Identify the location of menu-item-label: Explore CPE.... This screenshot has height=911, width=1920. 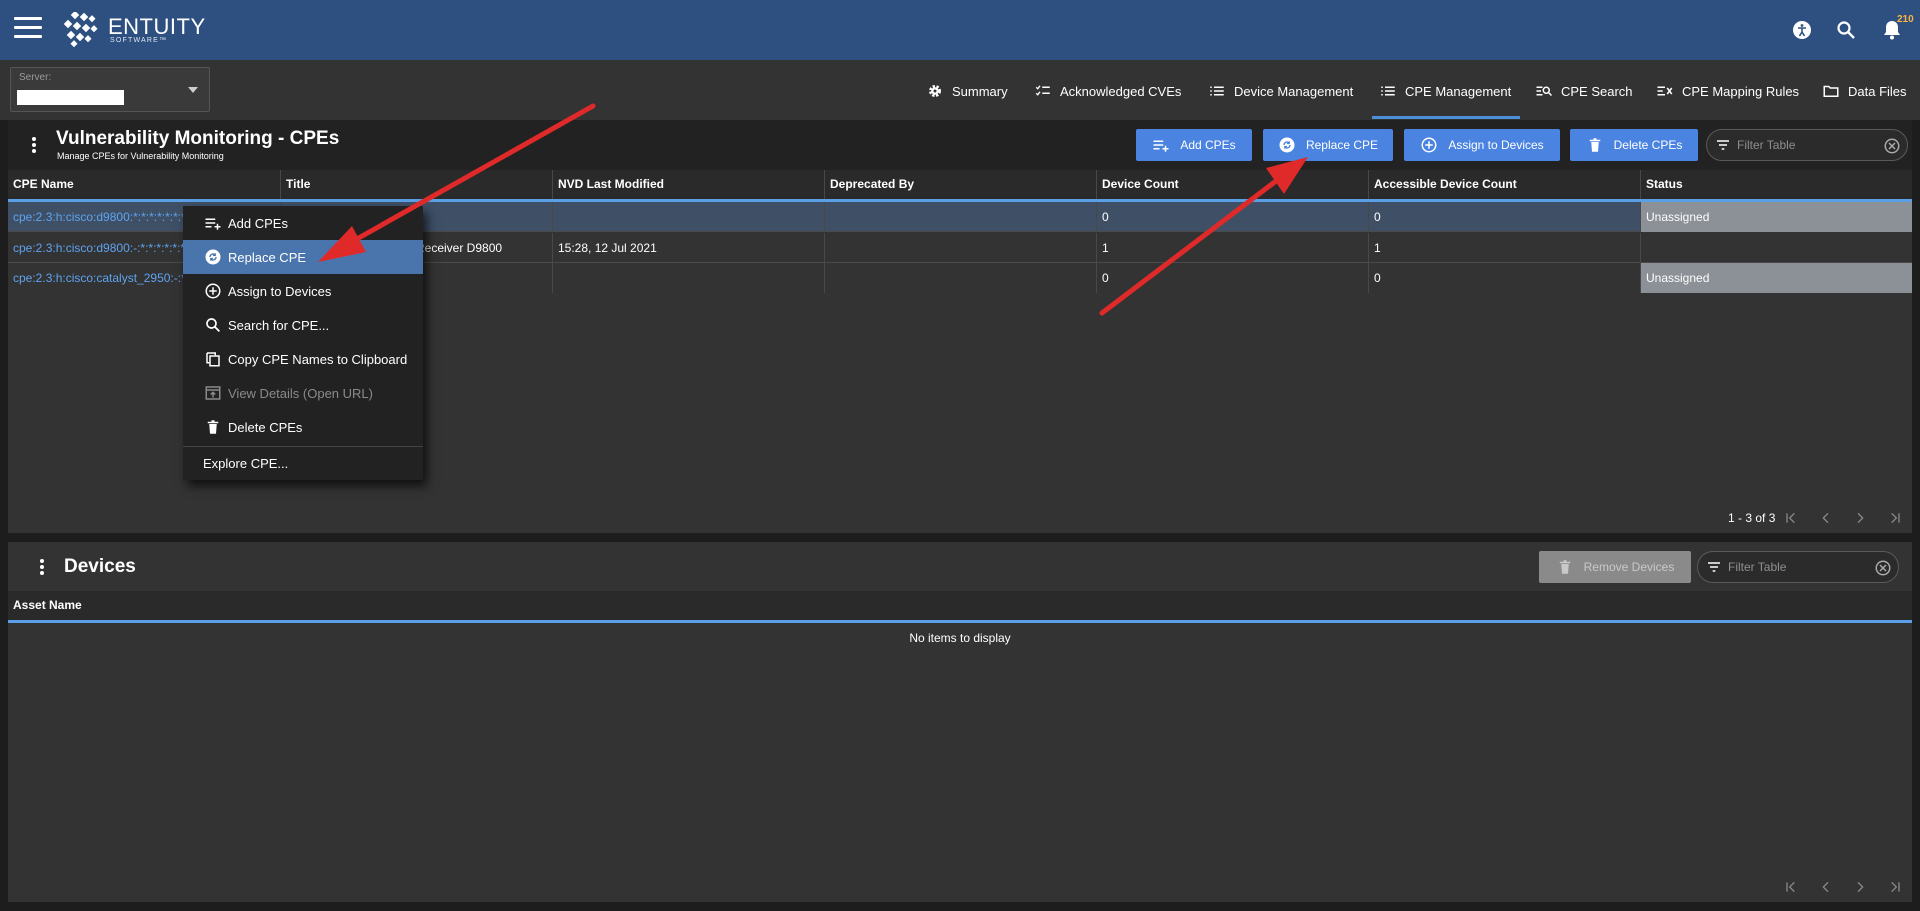
(246, 463).